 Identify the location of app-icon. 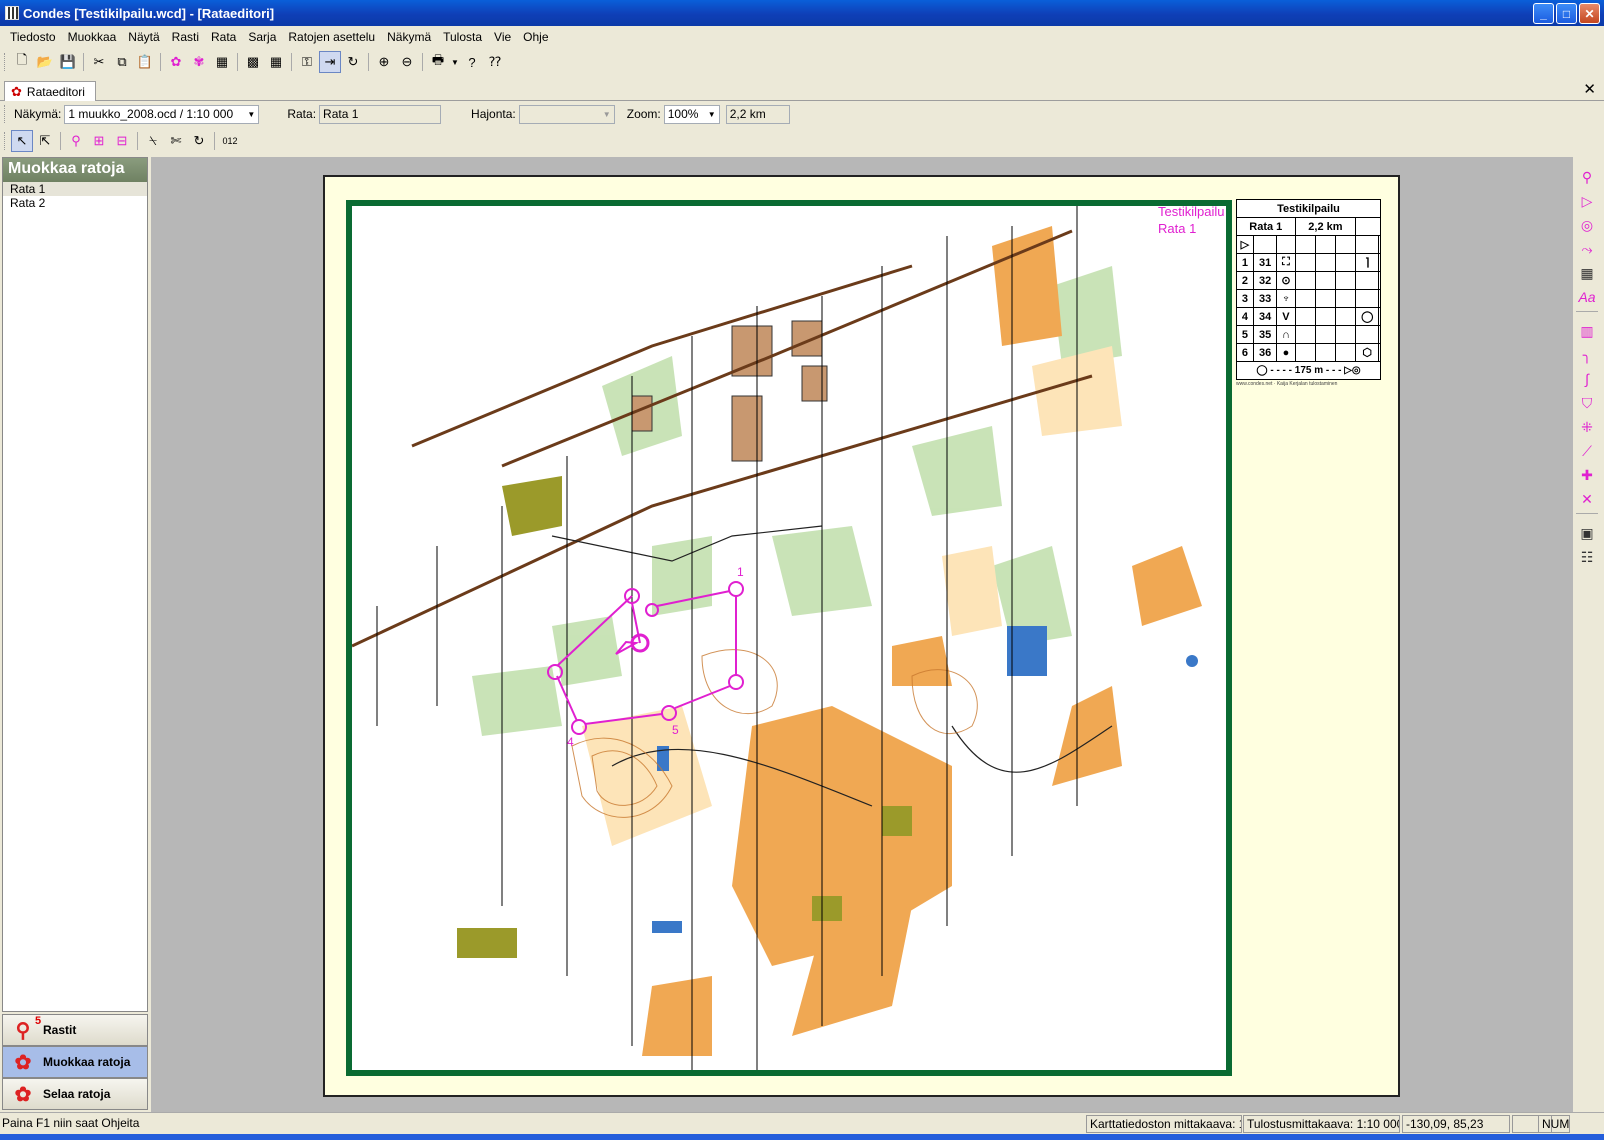
(12, 13).